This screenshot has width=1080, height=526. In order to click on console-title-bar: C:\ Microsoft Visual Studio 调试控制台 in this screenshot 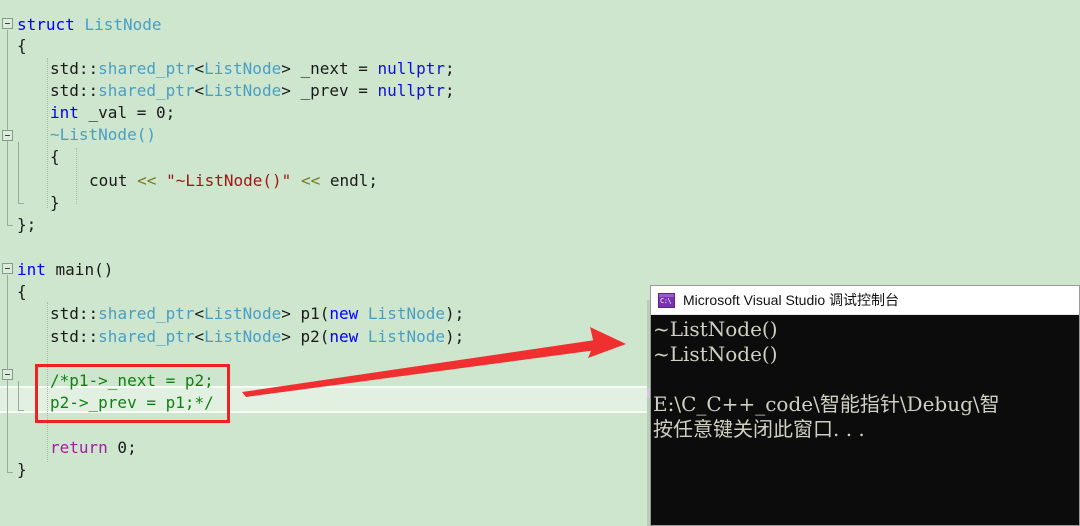, I will do `click(865, 300)`.